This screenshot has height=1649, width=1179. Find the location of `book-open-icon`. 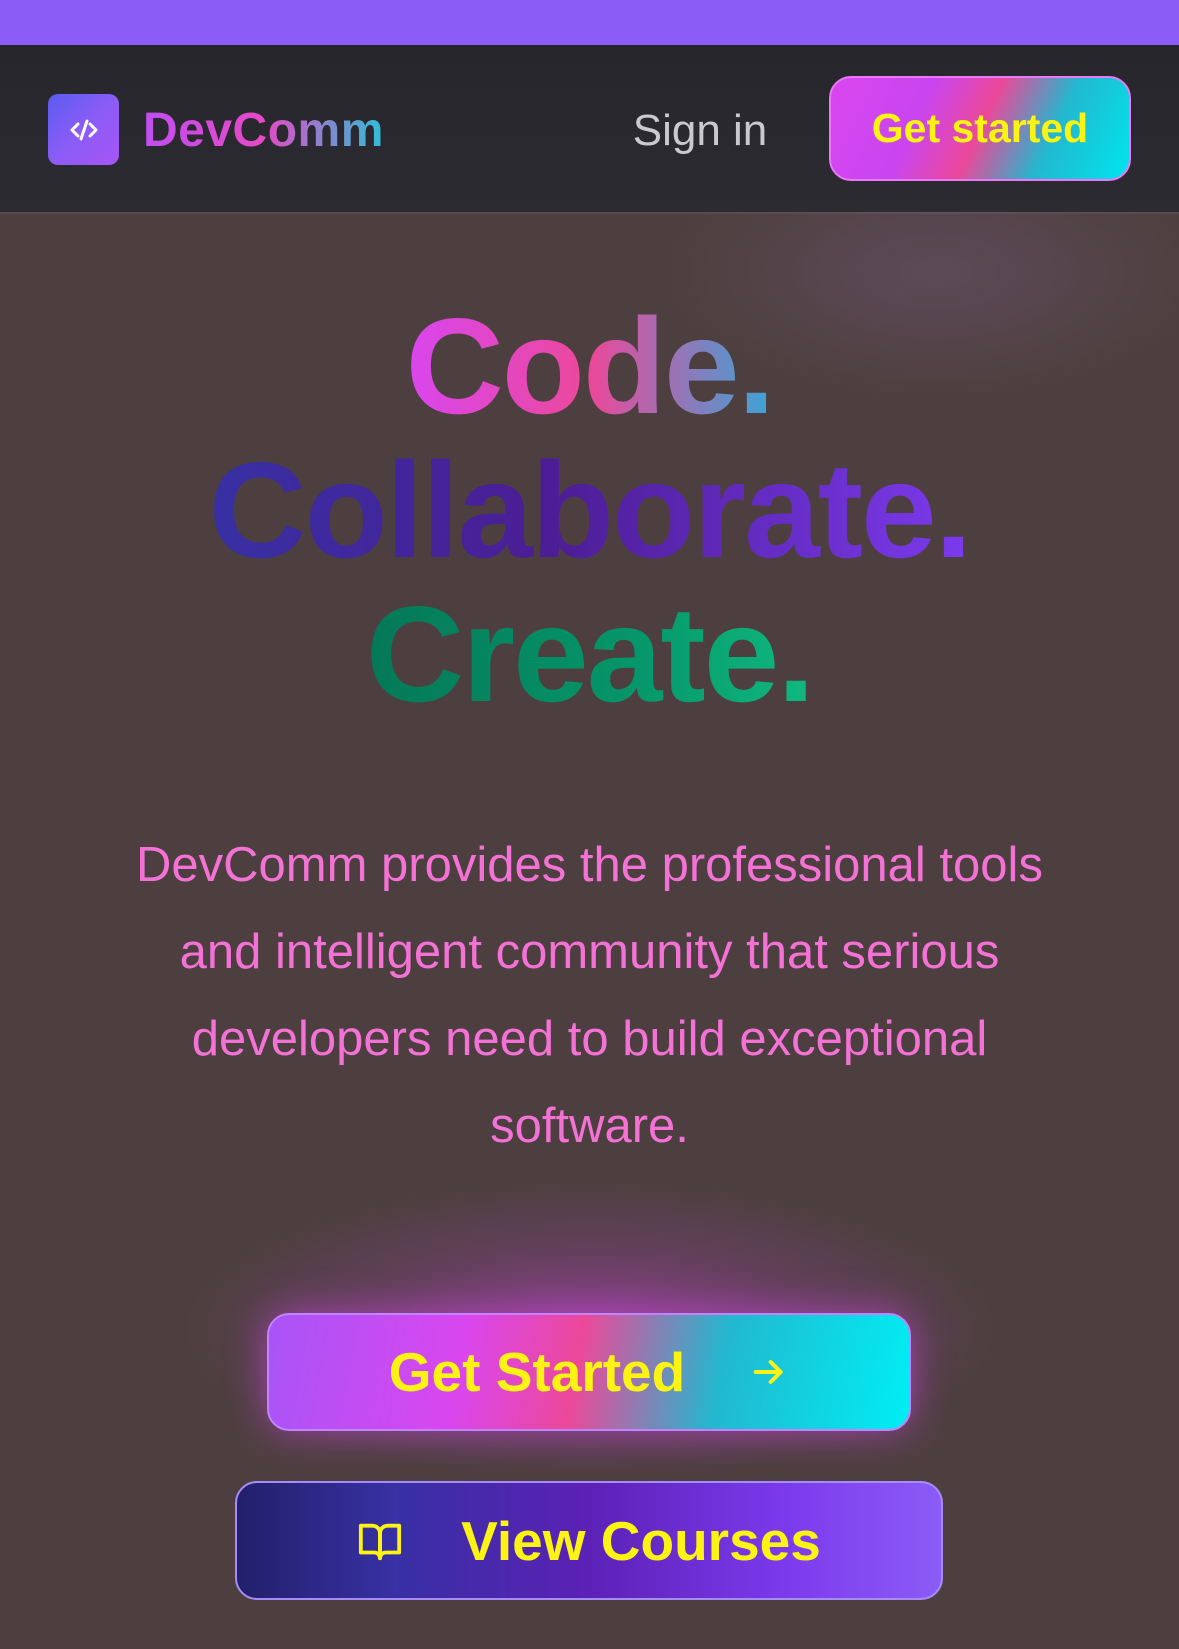

book-open-icon is located at coordinates (380, 1541).